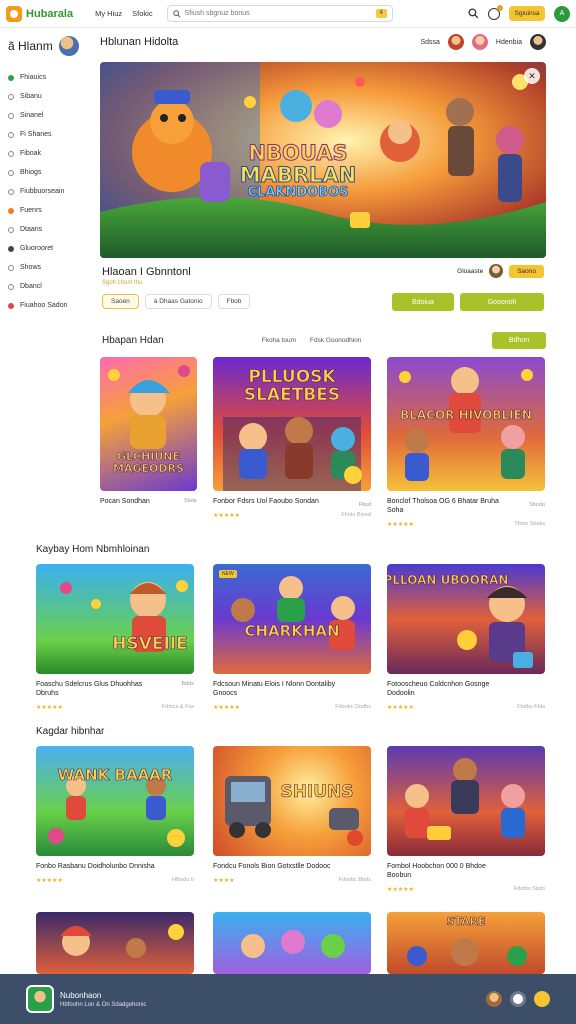  I want to click on nav-link-2: Sfokic, so click(142, 13).